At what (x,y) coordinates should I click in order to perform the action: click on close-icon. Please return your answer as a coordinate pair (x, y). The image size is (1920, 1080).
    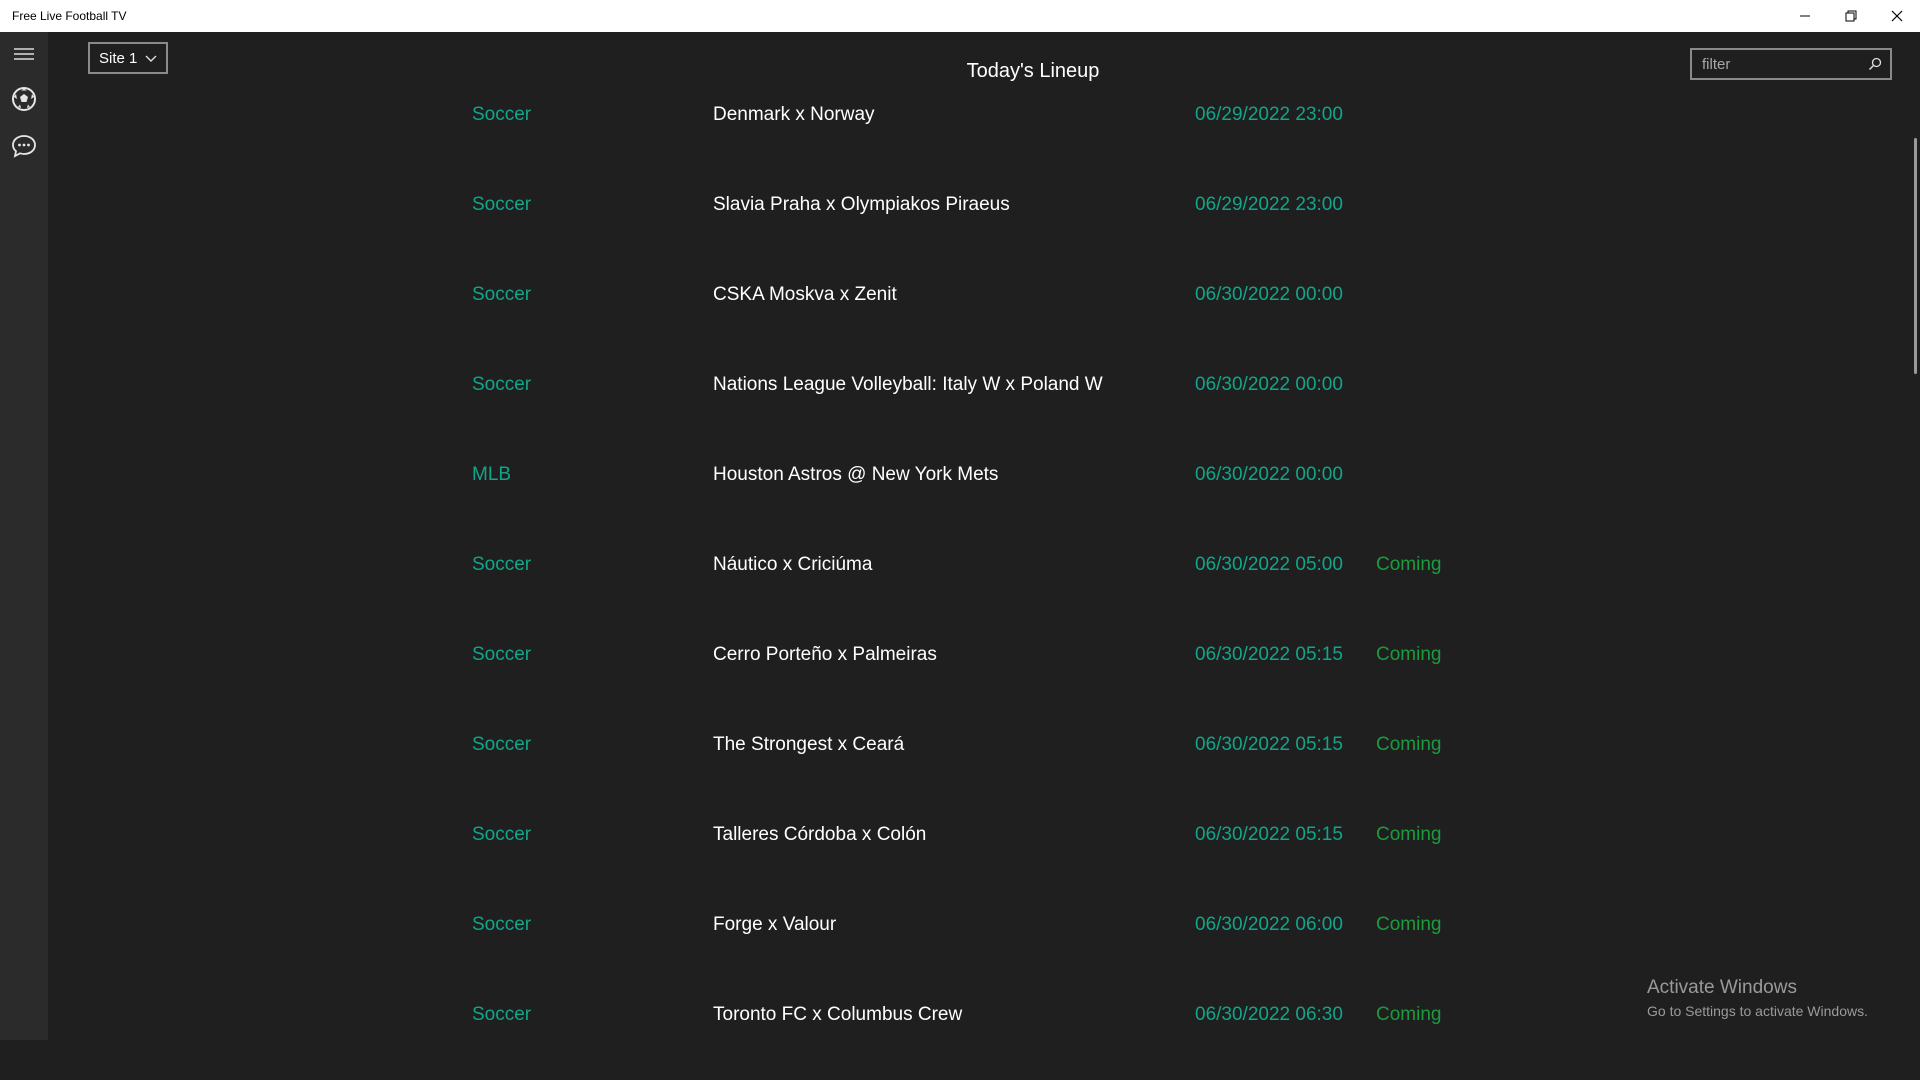
    Looking at the image, I should click on (1897, 16).